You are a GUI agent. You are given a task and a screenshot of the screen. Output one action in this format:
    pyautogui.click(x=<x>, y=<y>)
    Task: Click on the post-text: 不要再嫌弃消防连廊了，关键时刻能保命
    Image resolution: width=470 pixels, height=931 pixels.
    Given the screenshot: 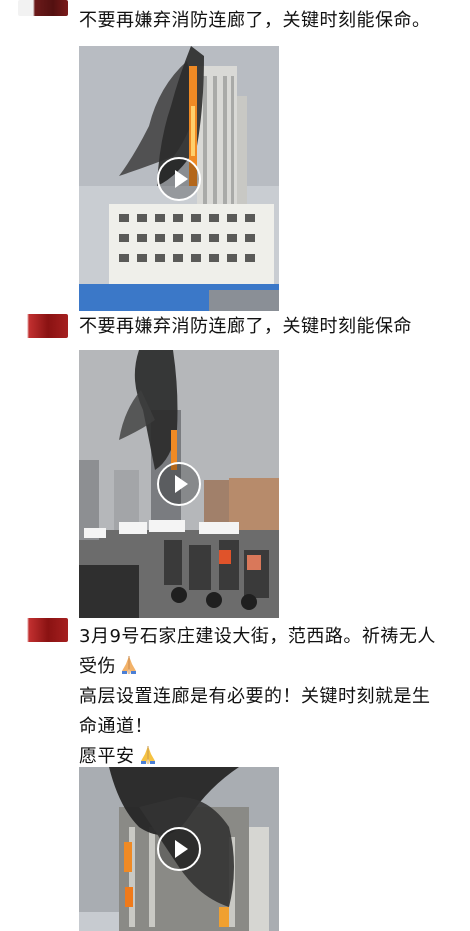 What is the action you would take?
    pyautogui.click(x=245, y=326)
    